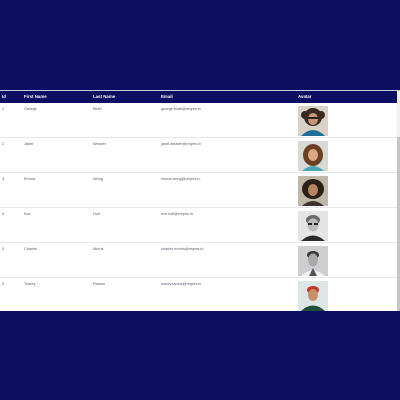 Image resolution: width=400 pixels, height=400 pixels. What do you see at coordinates (198, 225) in the screenshot?
I see `table-row: 4 Eve Holt eve.holt@reqres.in` at bounding box center [198, 225].